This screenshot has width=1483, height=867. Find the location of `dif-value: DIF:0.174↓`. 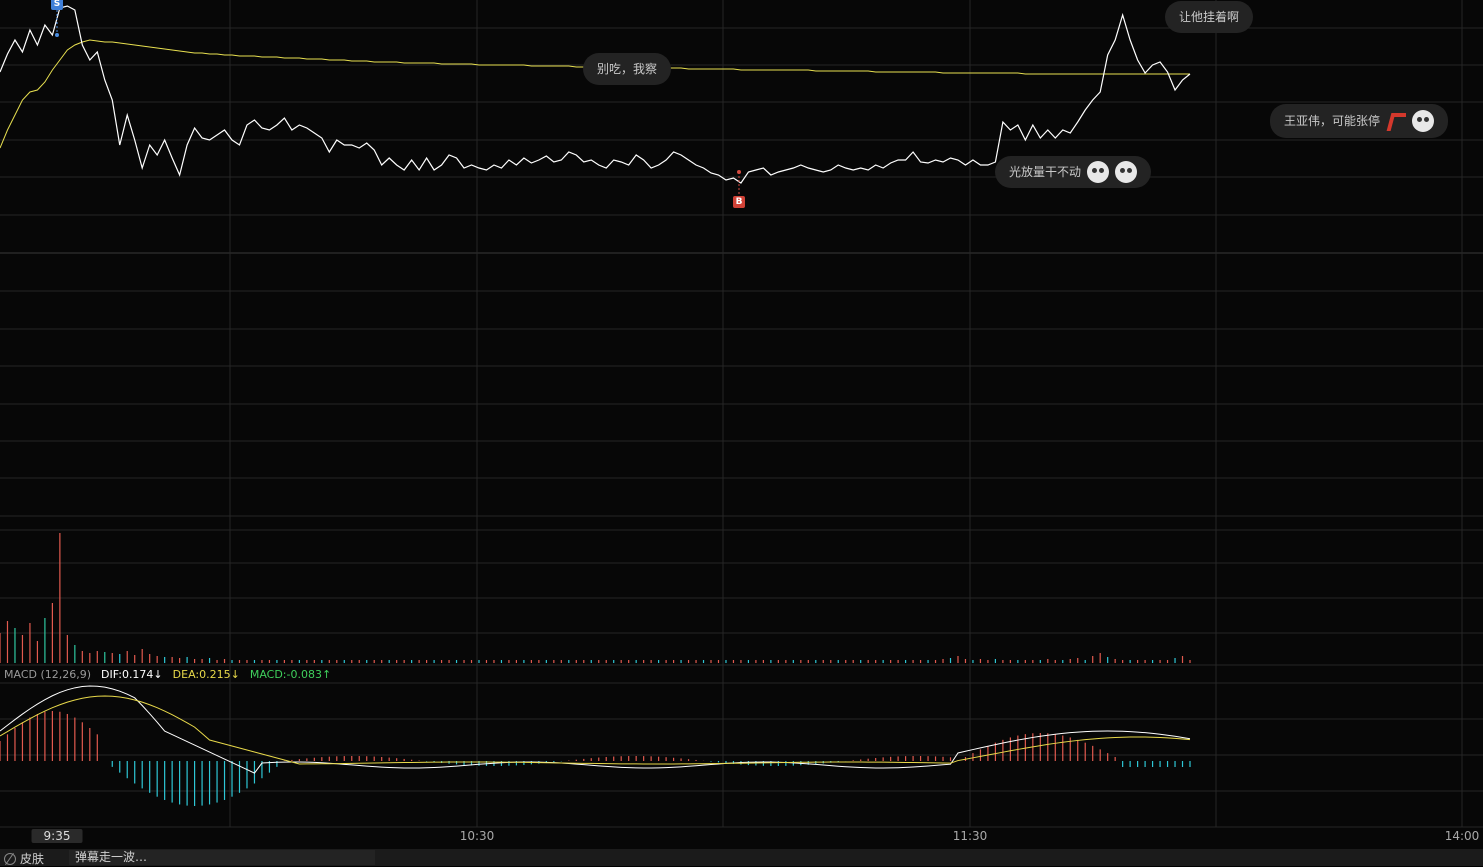

dif-value: DIF:0.174↓ is located at coordinates (132, 674).